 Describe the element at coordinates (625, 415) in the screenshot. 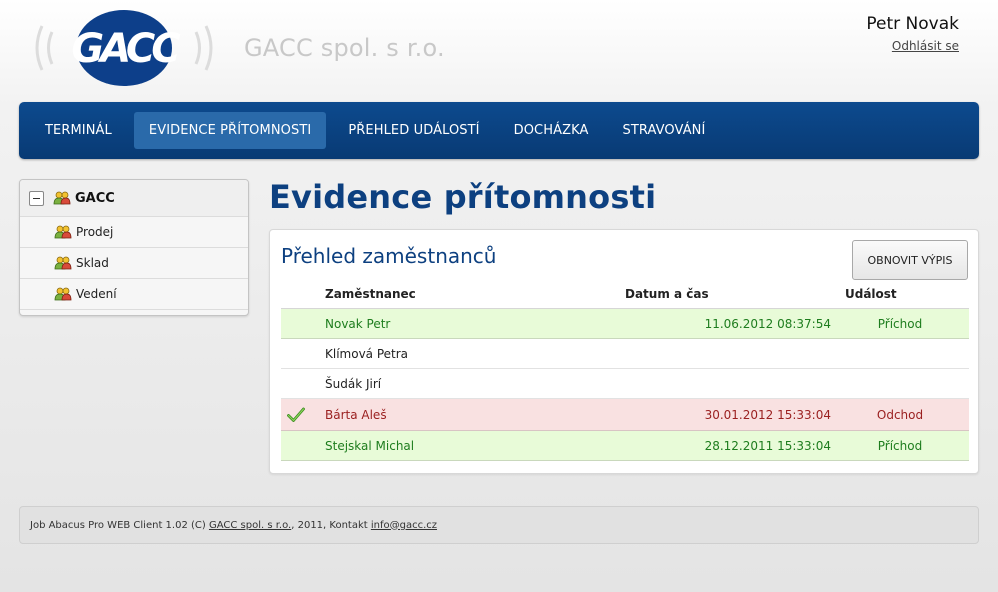

I see `table-row: Bárta Aleš 30.01.2012 15:33:04 Odchod` at that location.